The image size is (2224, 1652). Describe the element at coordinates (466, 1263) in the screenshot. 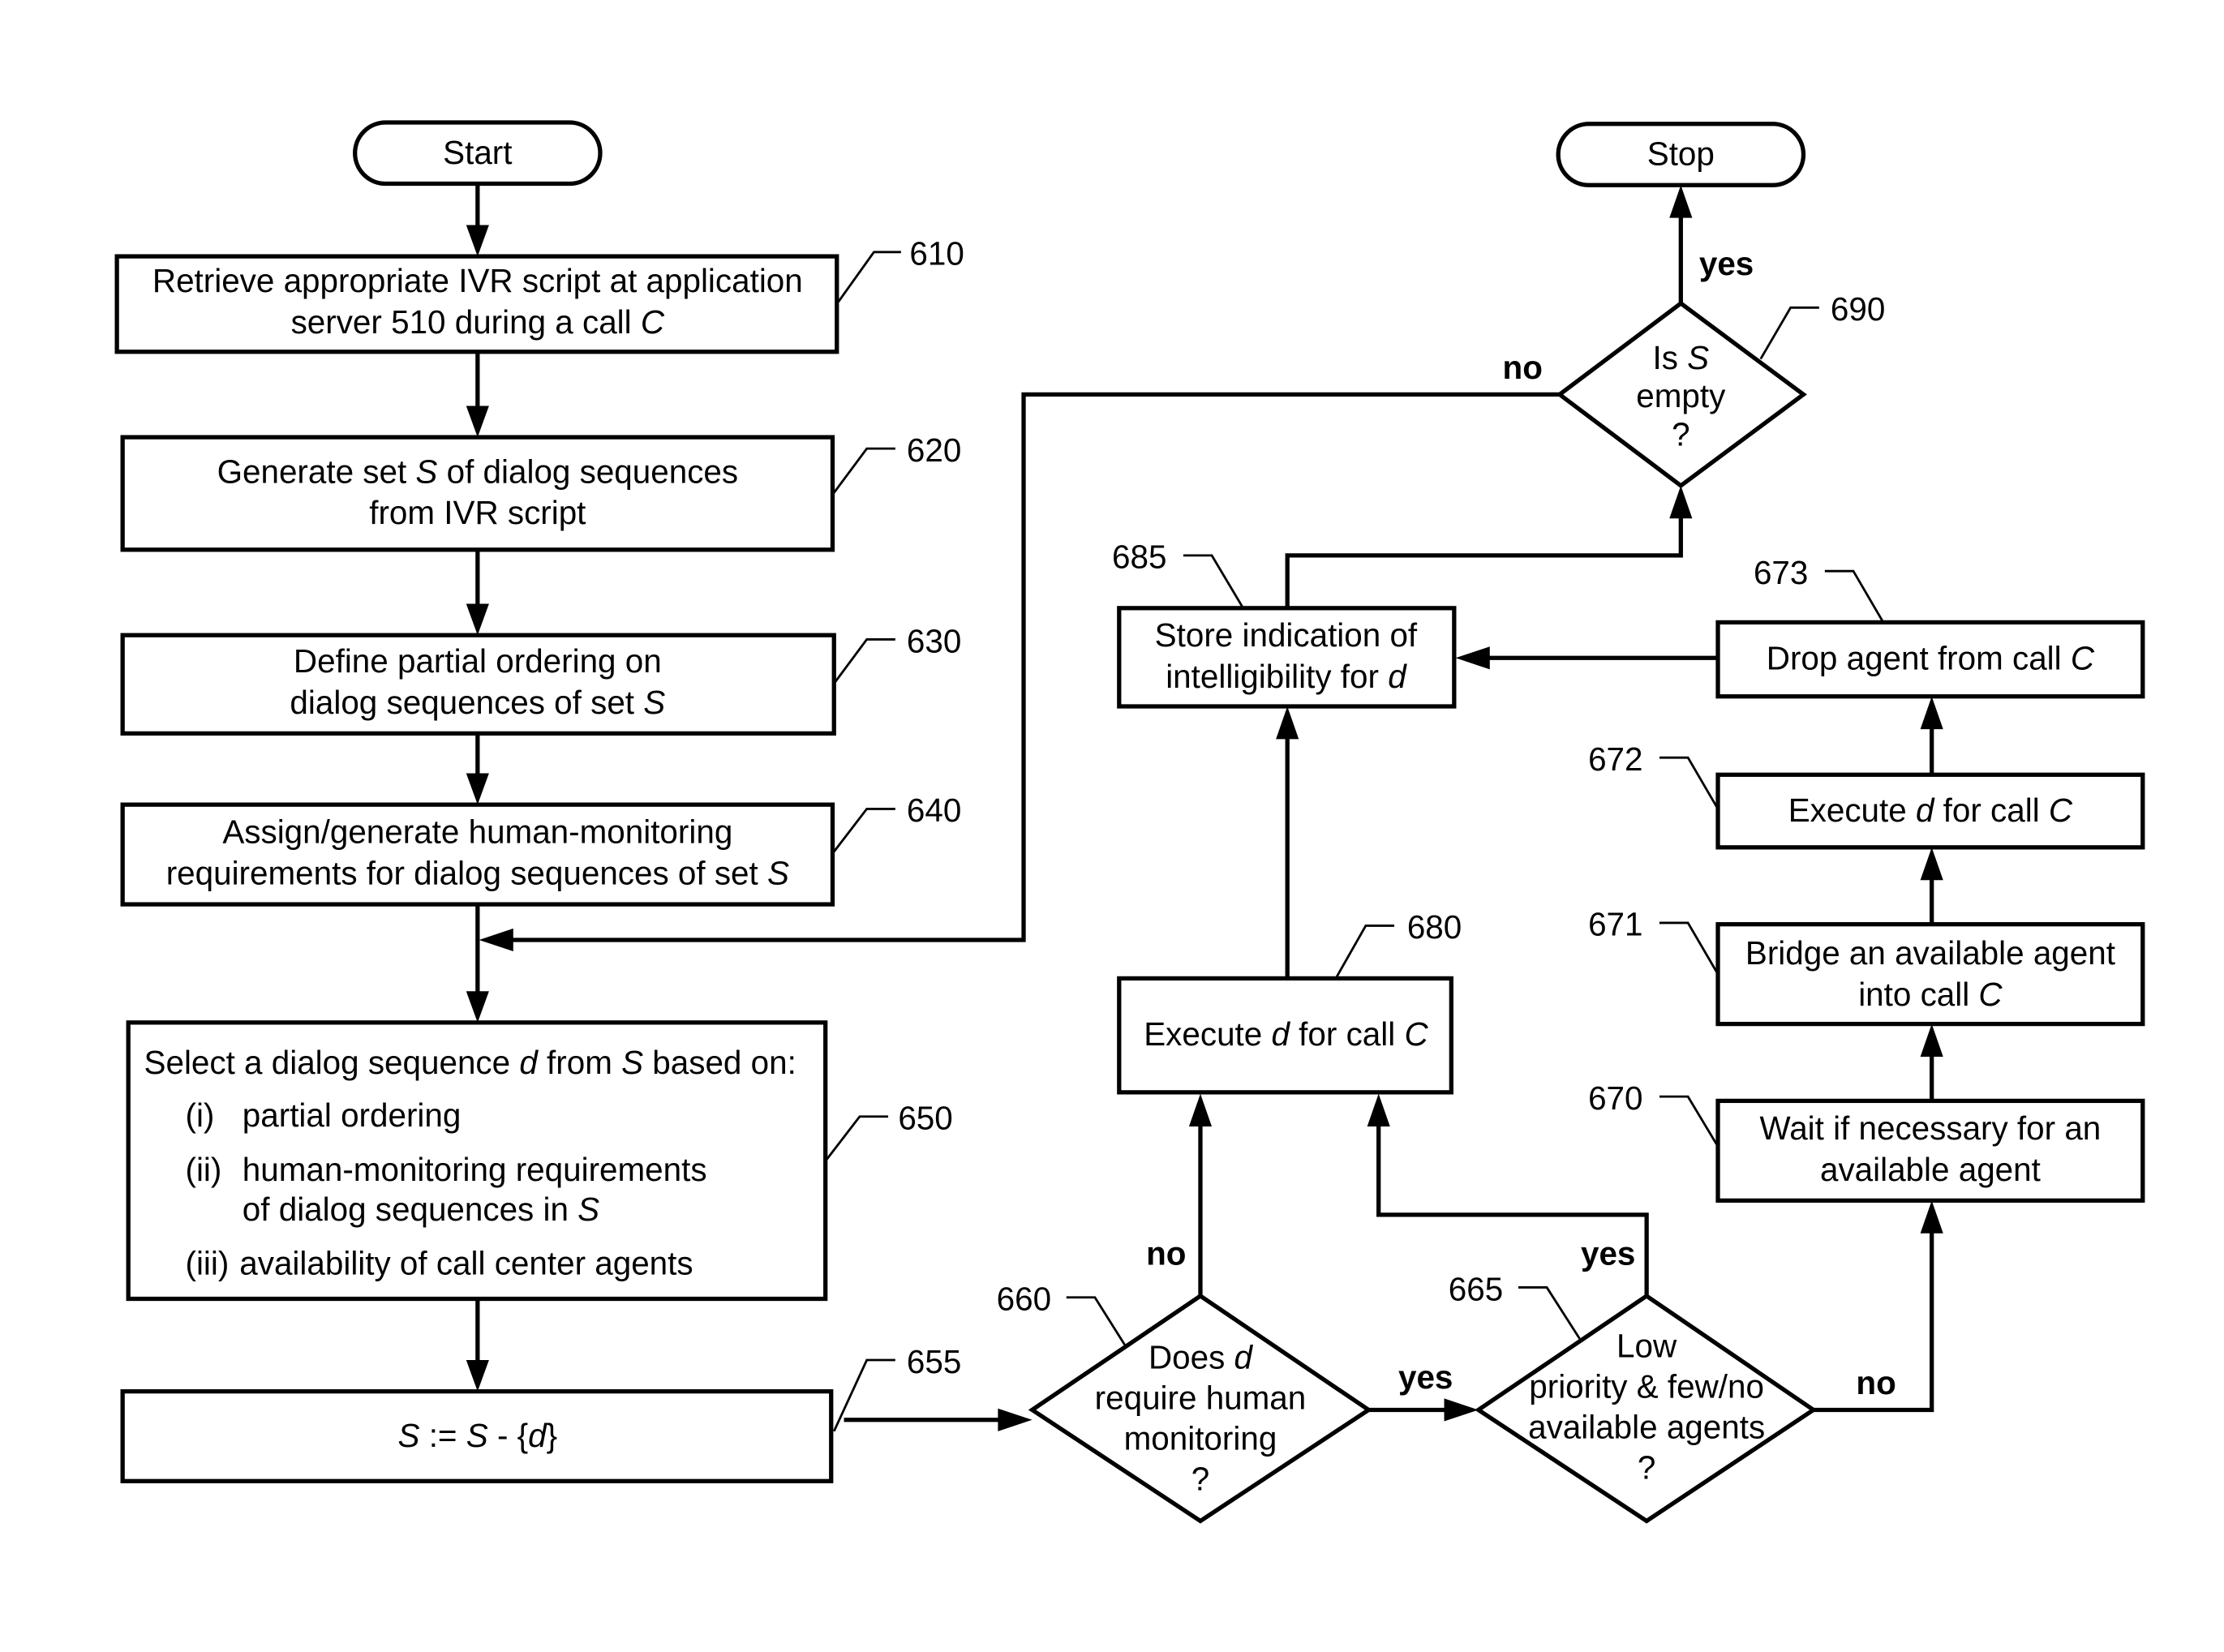

I see `list-item-text: availability of call center agents` at that location.